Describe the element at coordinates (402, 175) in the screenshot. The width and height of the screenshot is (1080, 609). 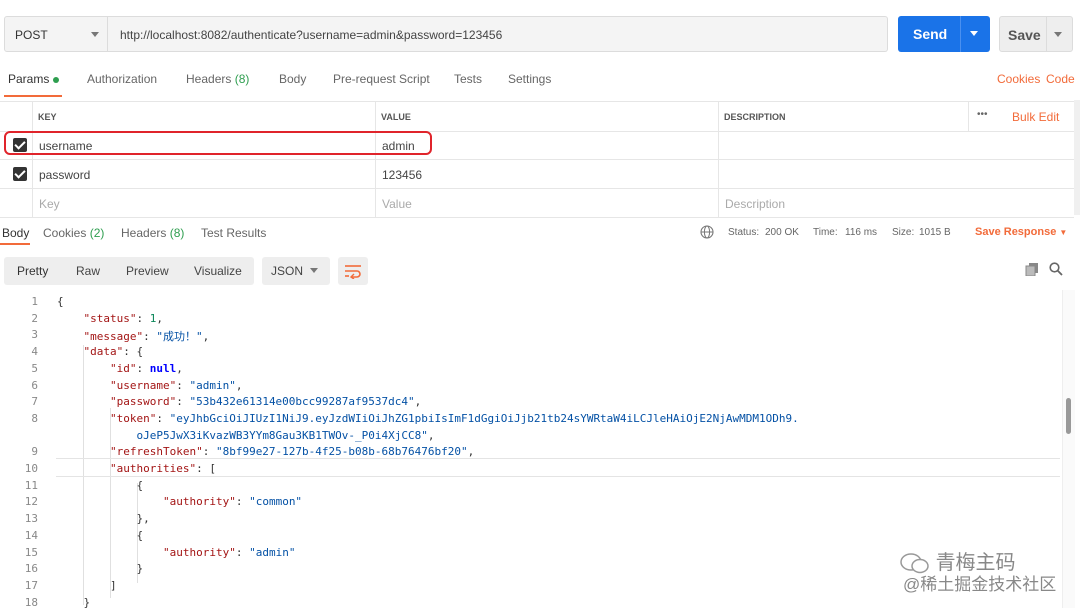
I see `param-value-password: 123456` at that location.